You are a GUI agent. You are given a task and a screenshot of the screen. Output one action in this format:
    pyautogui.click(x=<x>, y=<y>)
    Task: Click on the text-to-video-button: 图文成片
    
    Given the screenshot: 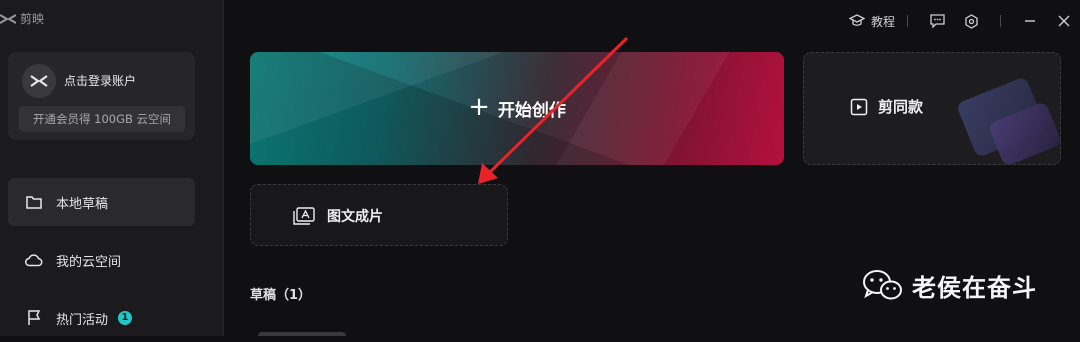 What is the action you would take?
    pyautogui.click(x=379, y=215)
    